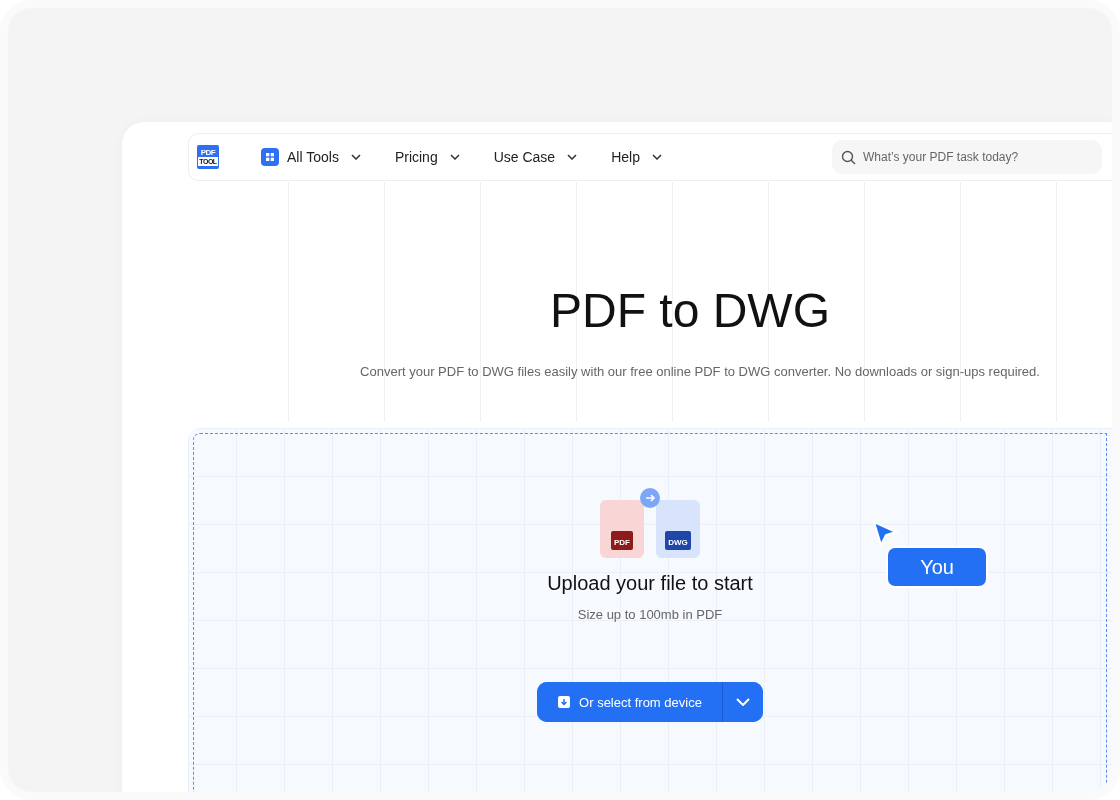 This screenshot has width=1120, height=800. What do you see at coordinates (700, 371) in the screenshot?
I see `page-subtitle: Convert your PDF to DWG files easily with our free online PDF to DWG converter. No downloads or sign-ups required.` at bounding box center [700, 371].